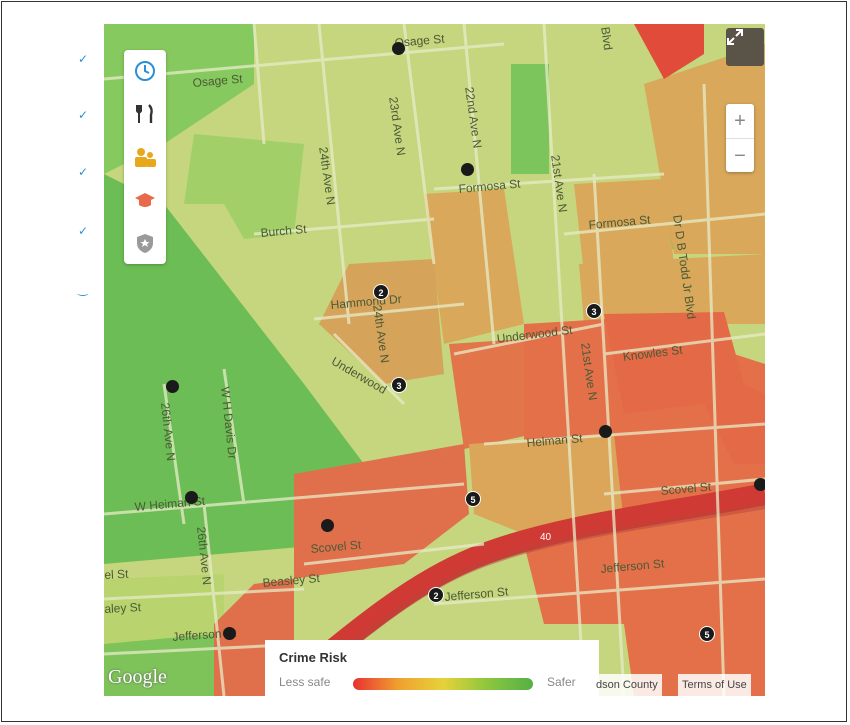 This screenshot has width=850, height=725. Describe the element at coordinates (627, 685) in the screenshot. I see `county-attribution: dson County` at that location.